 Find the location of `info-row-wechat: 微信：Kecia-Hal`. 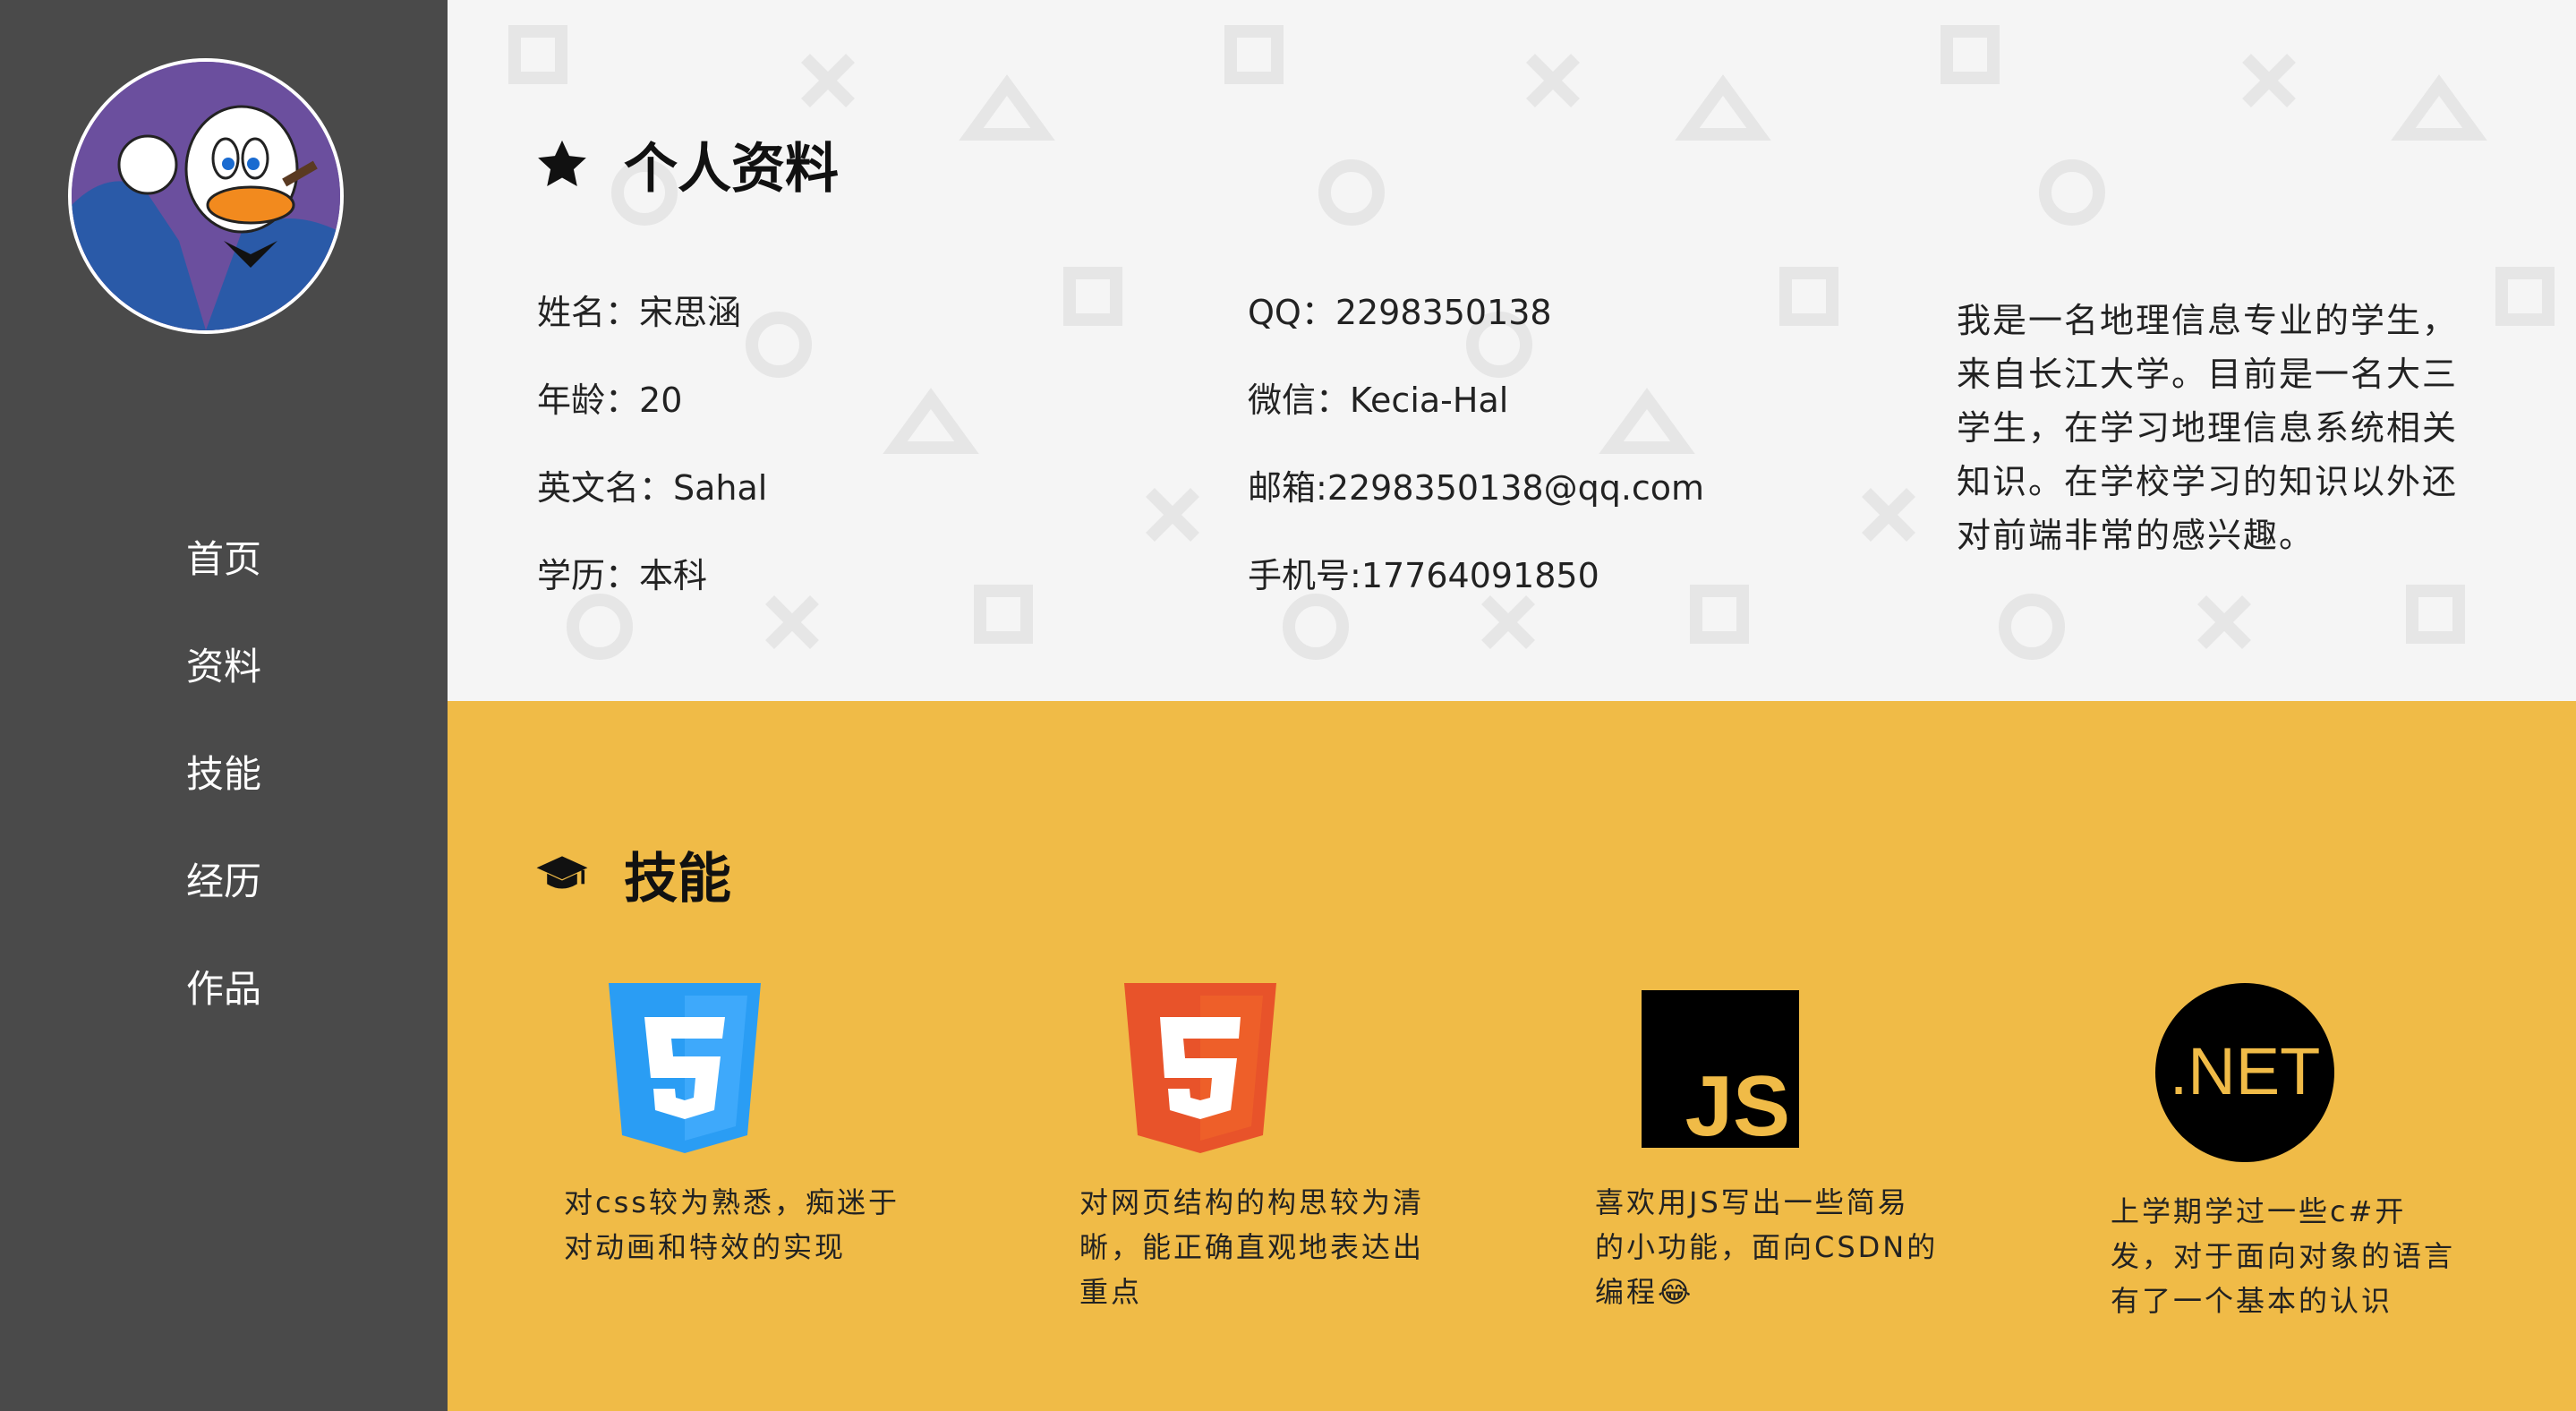

info-row-wechat: 微信：Kecia-Hal is located at coordinates (1476, 416).